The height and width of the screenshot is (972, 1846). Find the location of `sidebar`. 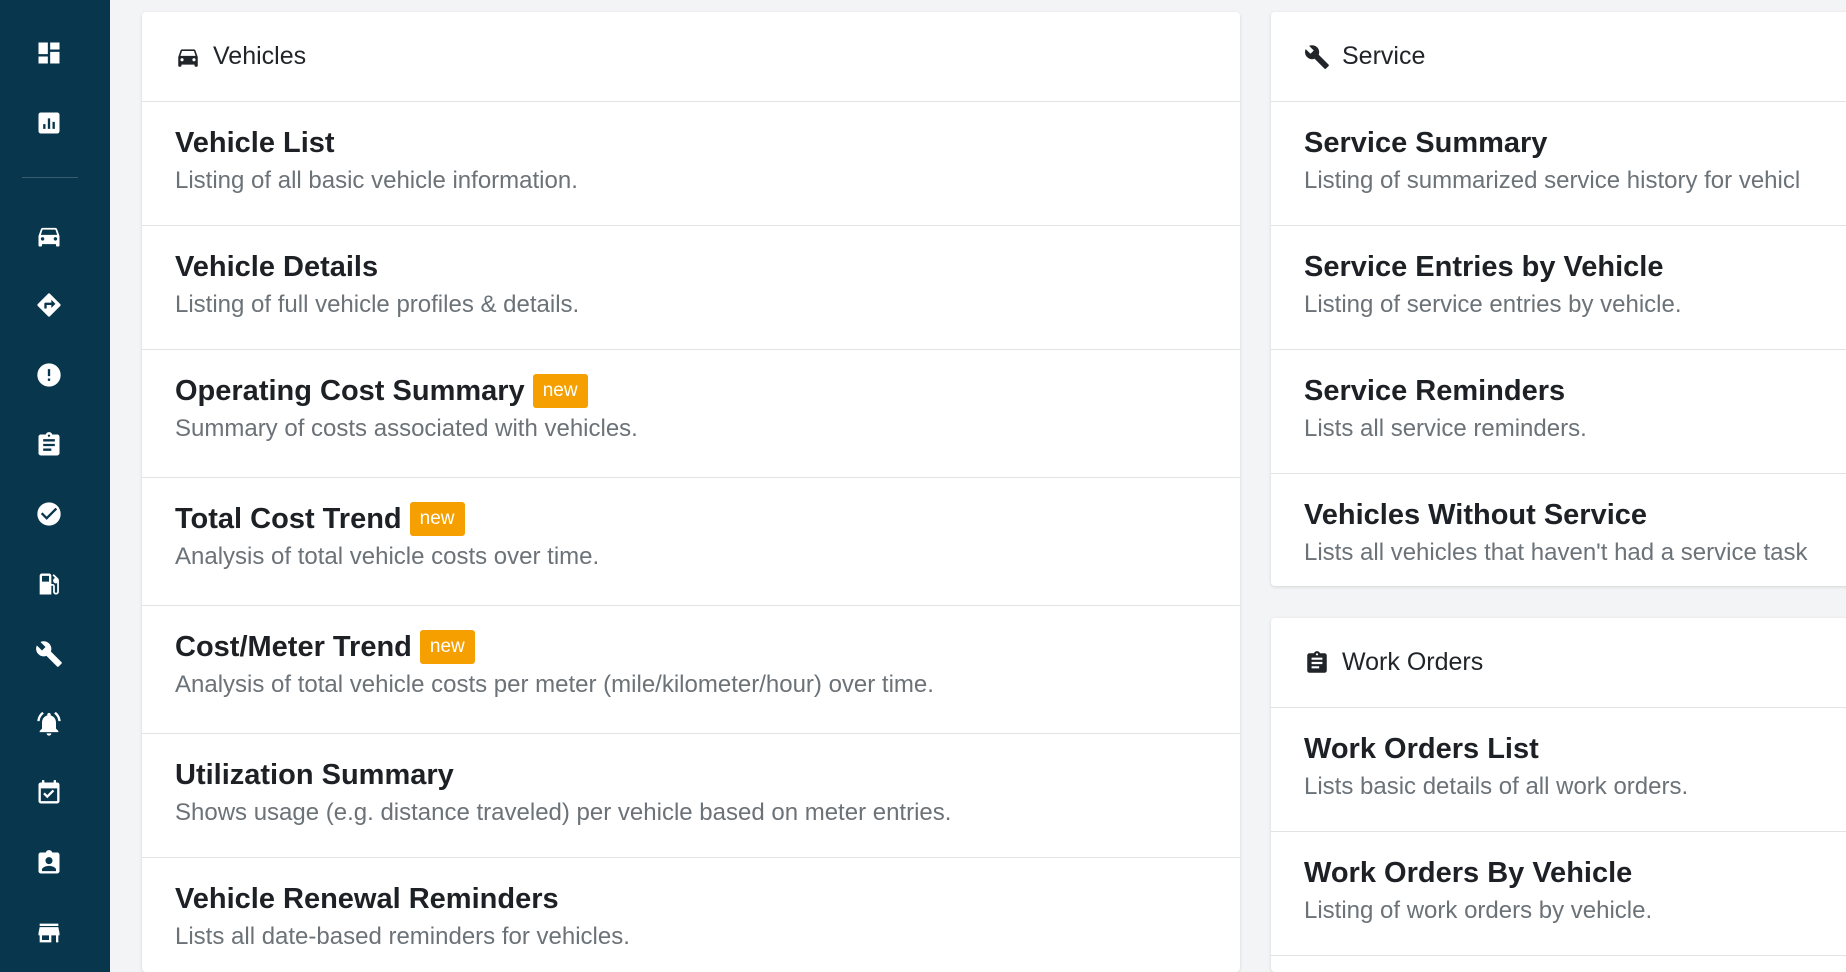

sidebar is located at coordinates (55, 486).